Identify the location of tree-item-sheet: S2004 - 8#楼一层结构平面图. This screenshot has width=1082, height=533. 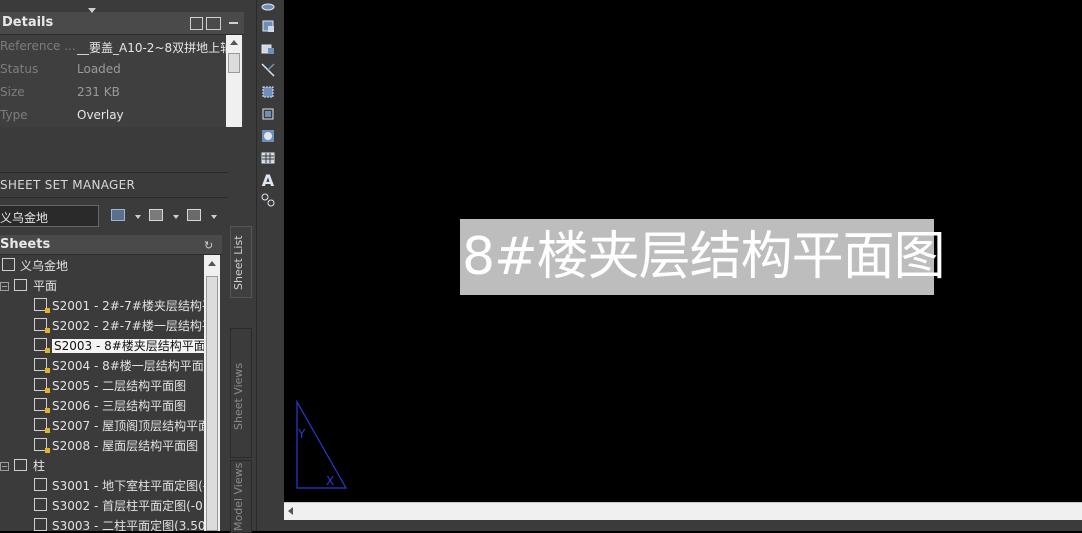
(119, 367).